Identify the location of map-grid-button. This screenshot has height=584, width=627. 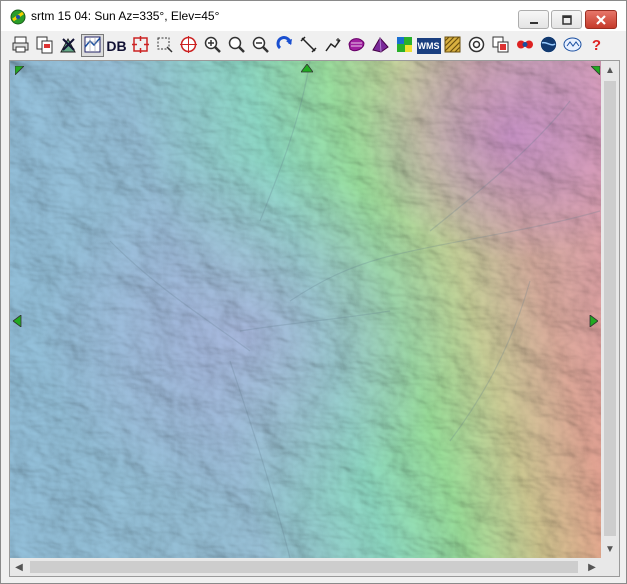
(92, 45).